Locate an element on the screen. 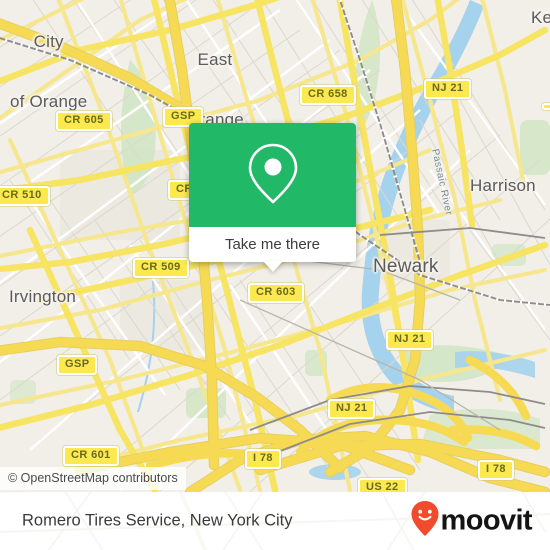 This screenshot has width=550, height=550. road-shield-nj21-north: NJ 21 is located at coordinates (448, 89).